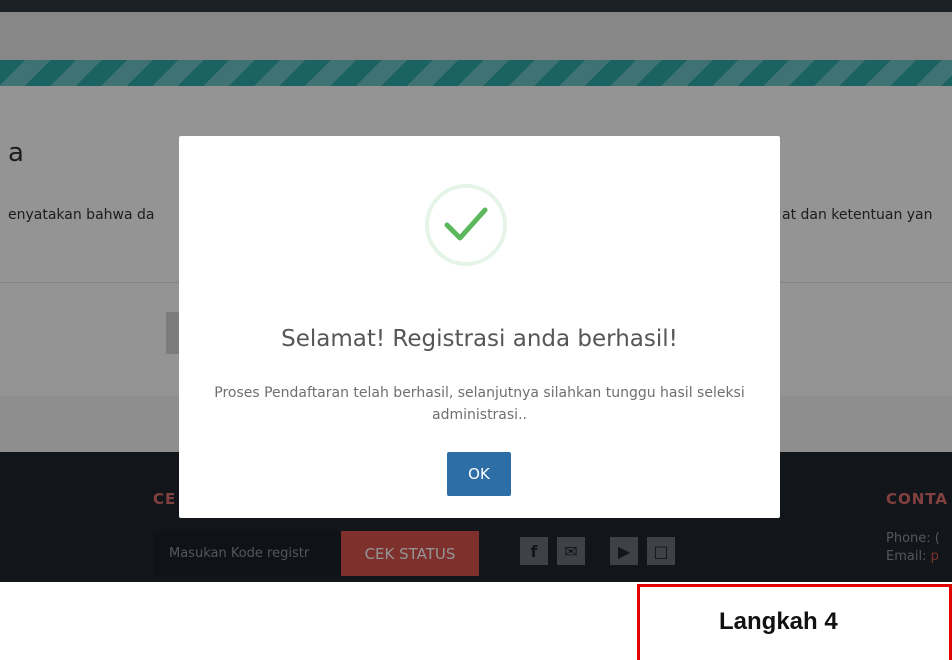 The width and height of the screenshot is (952, 660). I want to click on ok-button: OK, so click(479, 474).